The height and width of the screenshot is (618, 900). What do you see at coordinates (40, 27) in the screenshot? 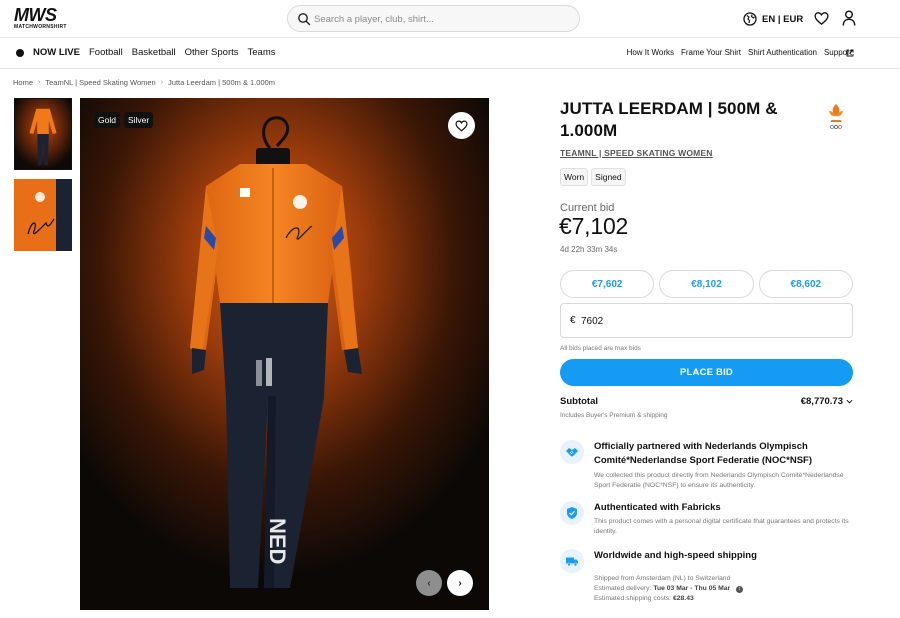
I see `logo-sub: MATCHWORNSHIRT` at bounding box center [40, 27].